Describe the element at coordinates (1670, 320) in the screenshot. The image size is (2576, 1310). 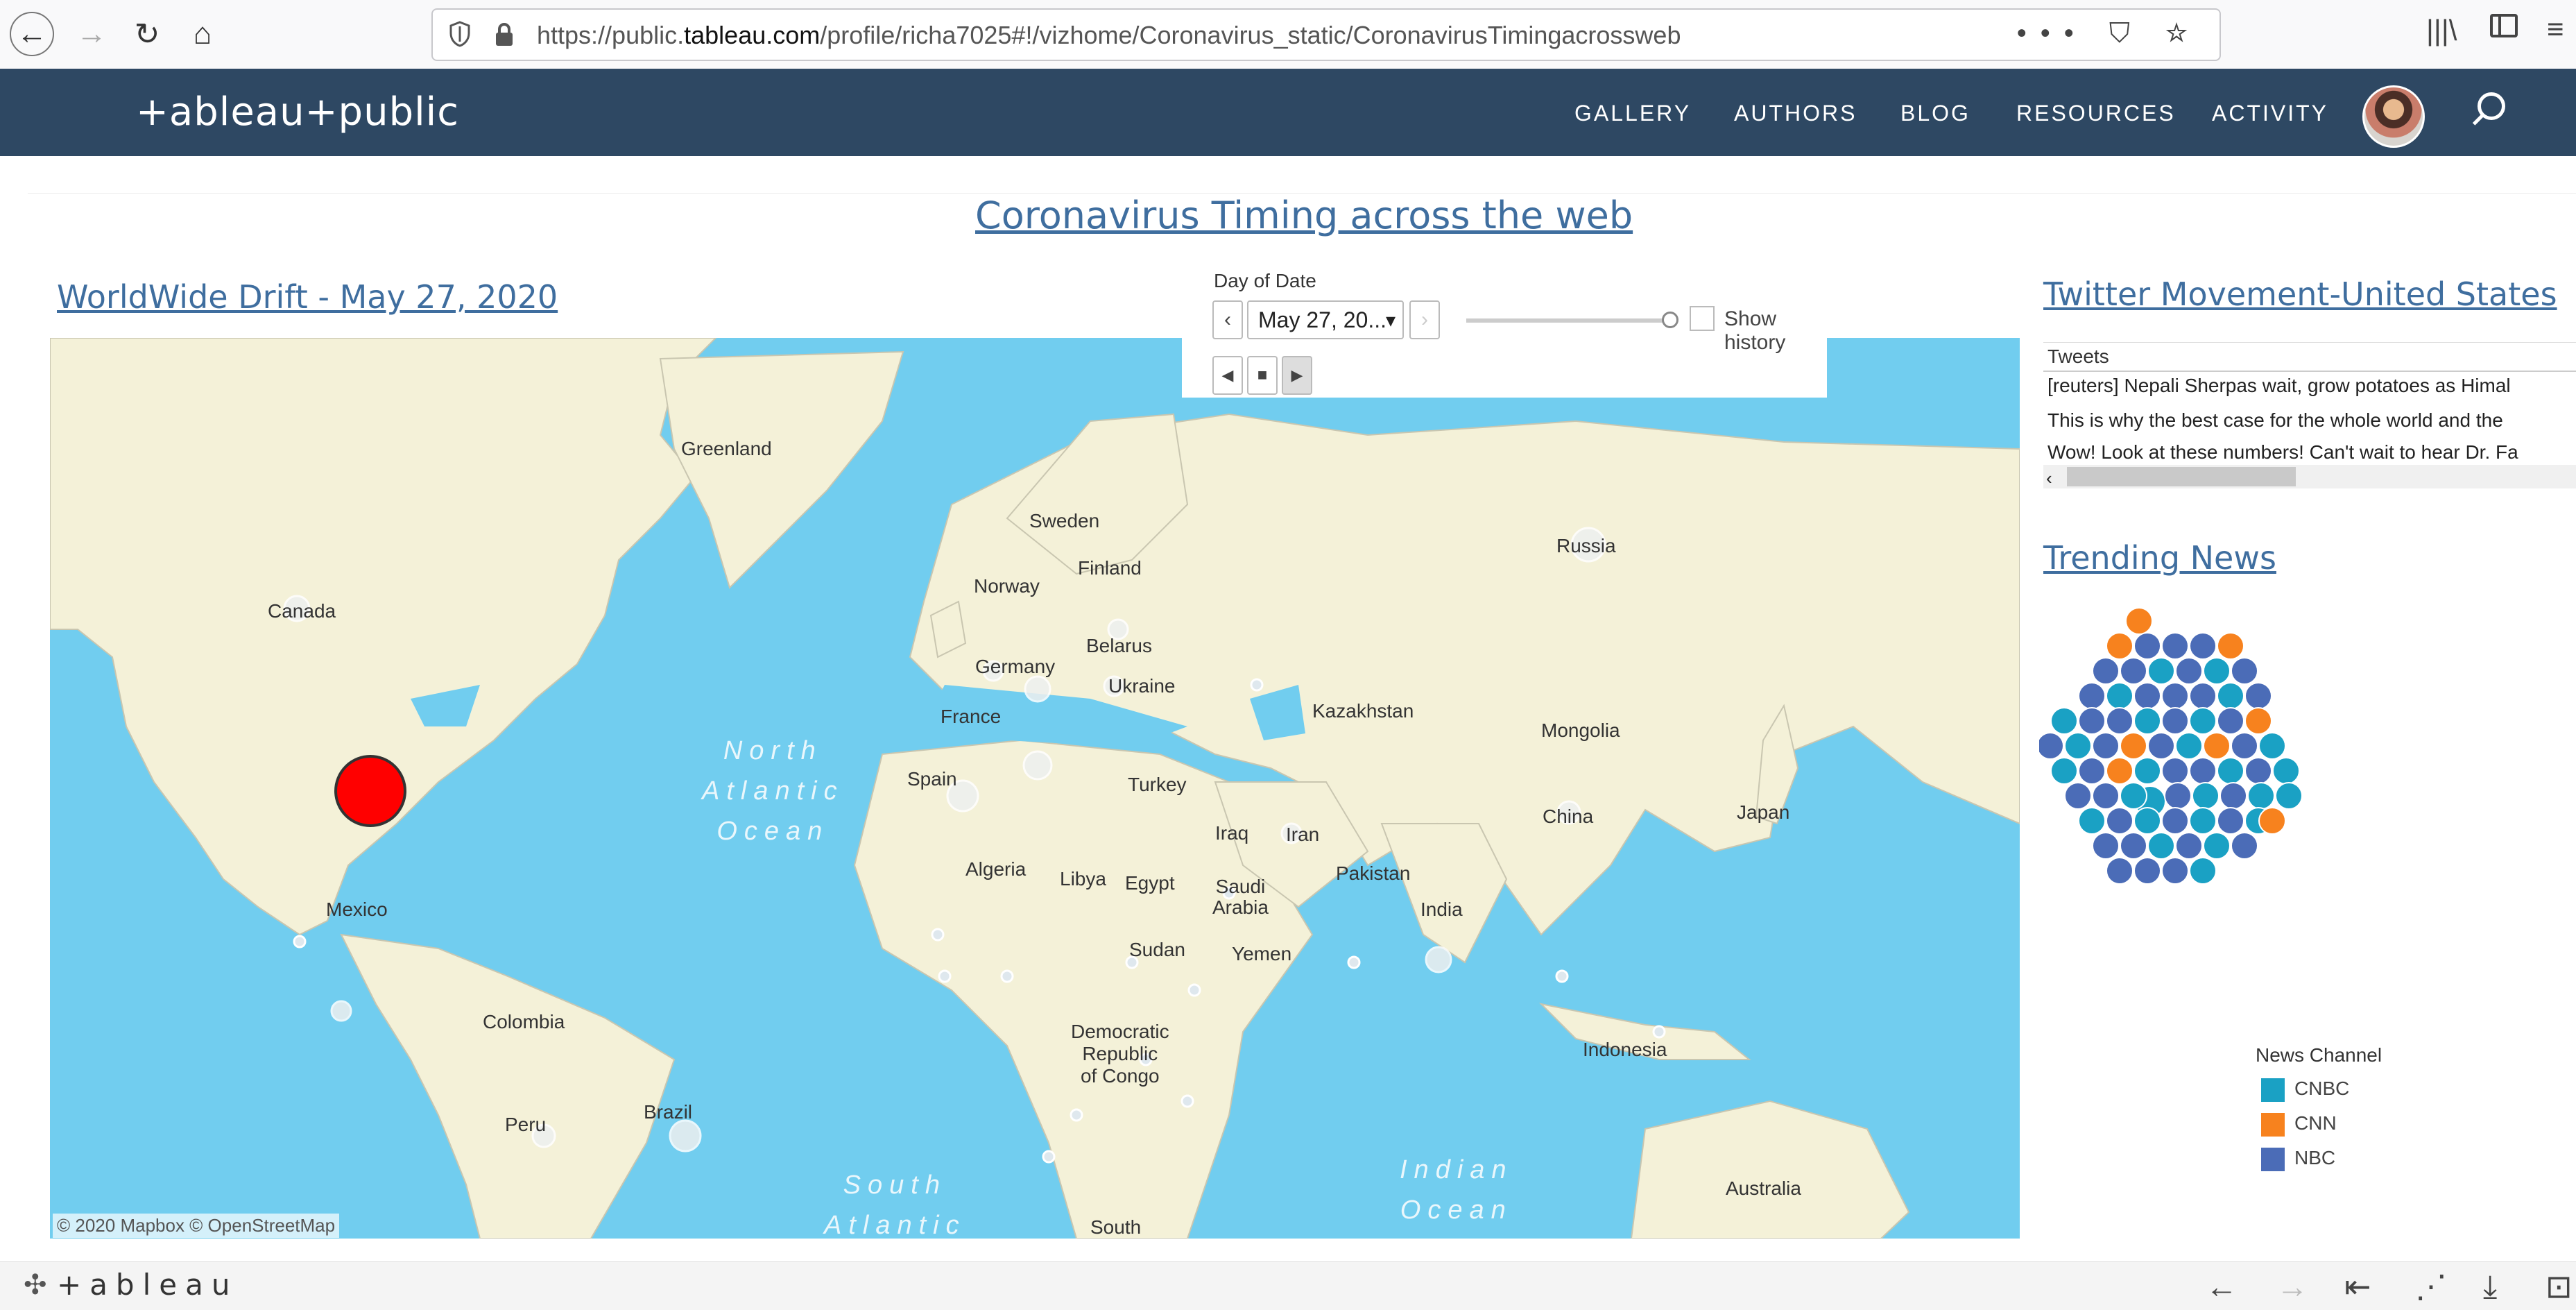
I see `date-slider-handle` at that location.